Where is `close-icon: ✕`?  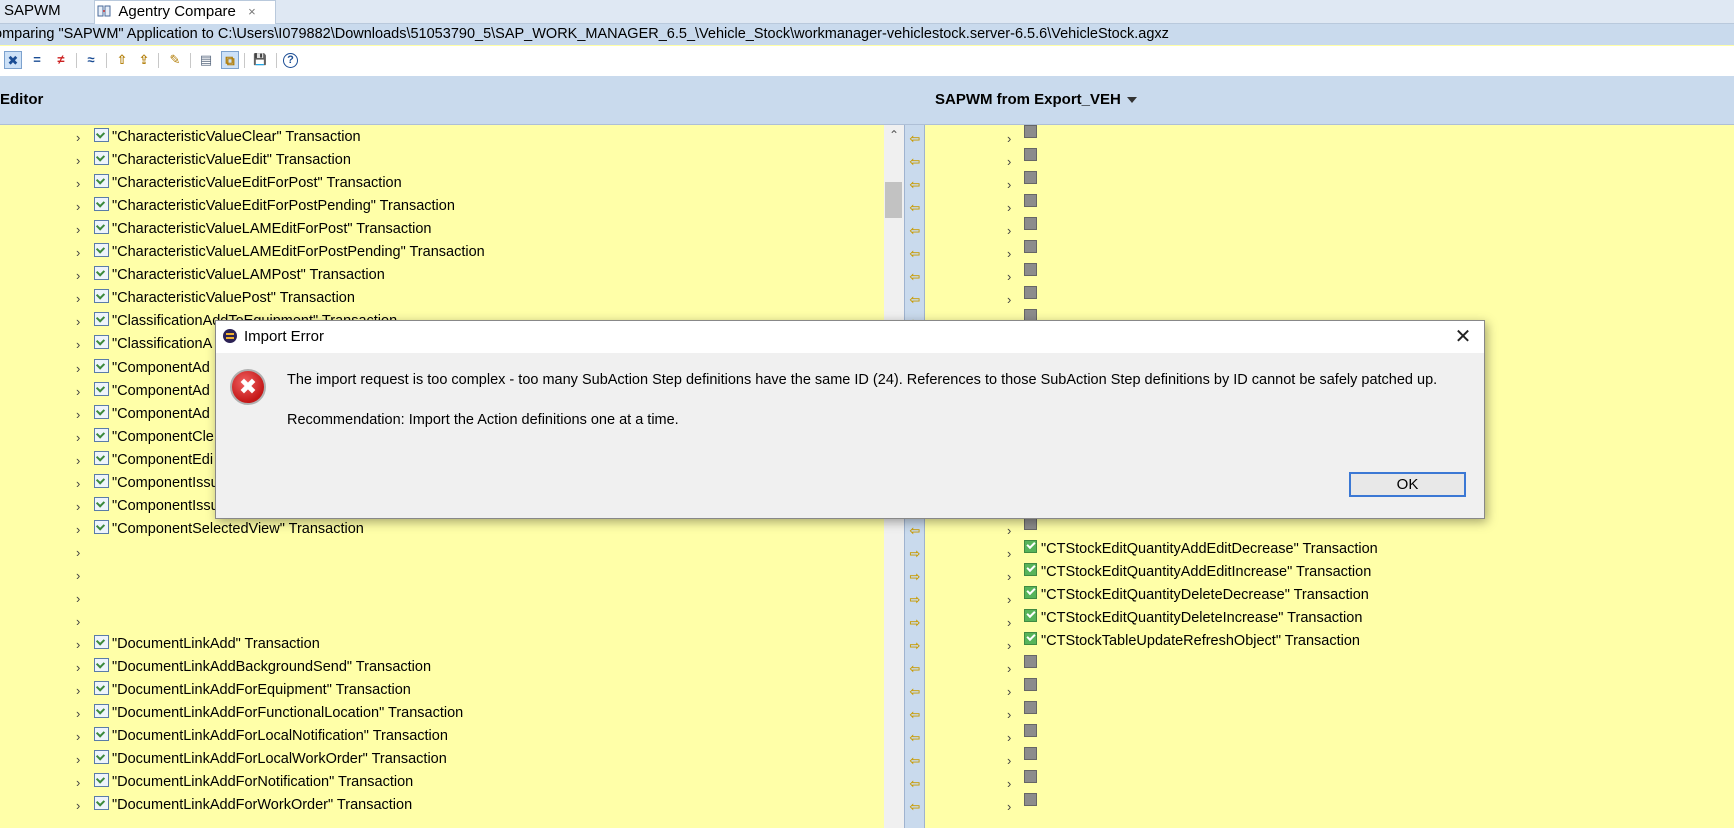
close-icon: ✕ is located at coordinates (1463, 336).